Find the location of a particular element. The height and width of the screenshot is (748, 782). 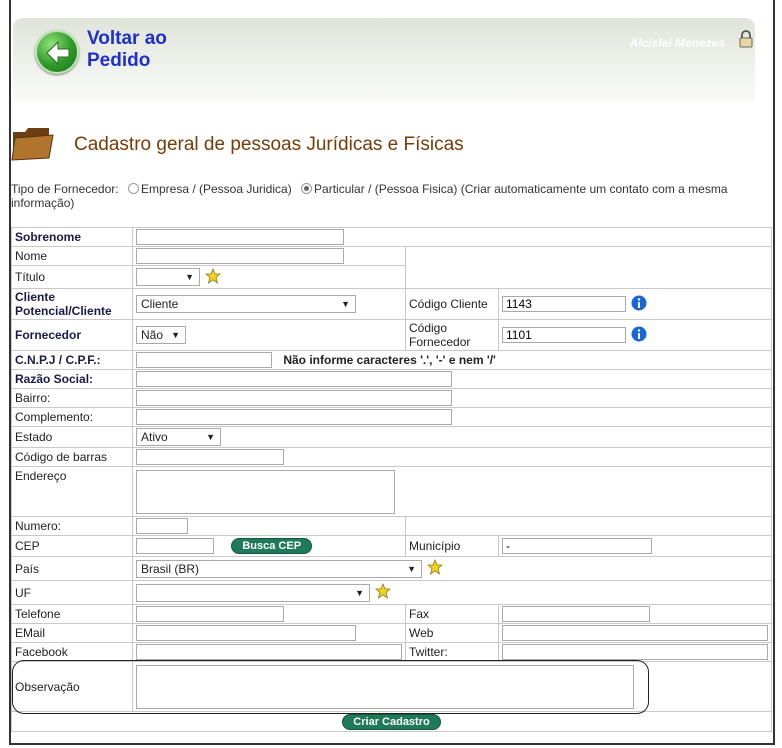

folder-icon is located at coordinates (33, 145).